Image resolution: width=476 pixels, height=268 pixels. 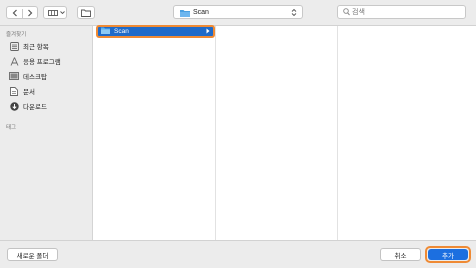 What do you see at coordinates (22, 91) in the screenshot?
I see `sidebar-item-documents: 문서` at bounding box center [22, 91].